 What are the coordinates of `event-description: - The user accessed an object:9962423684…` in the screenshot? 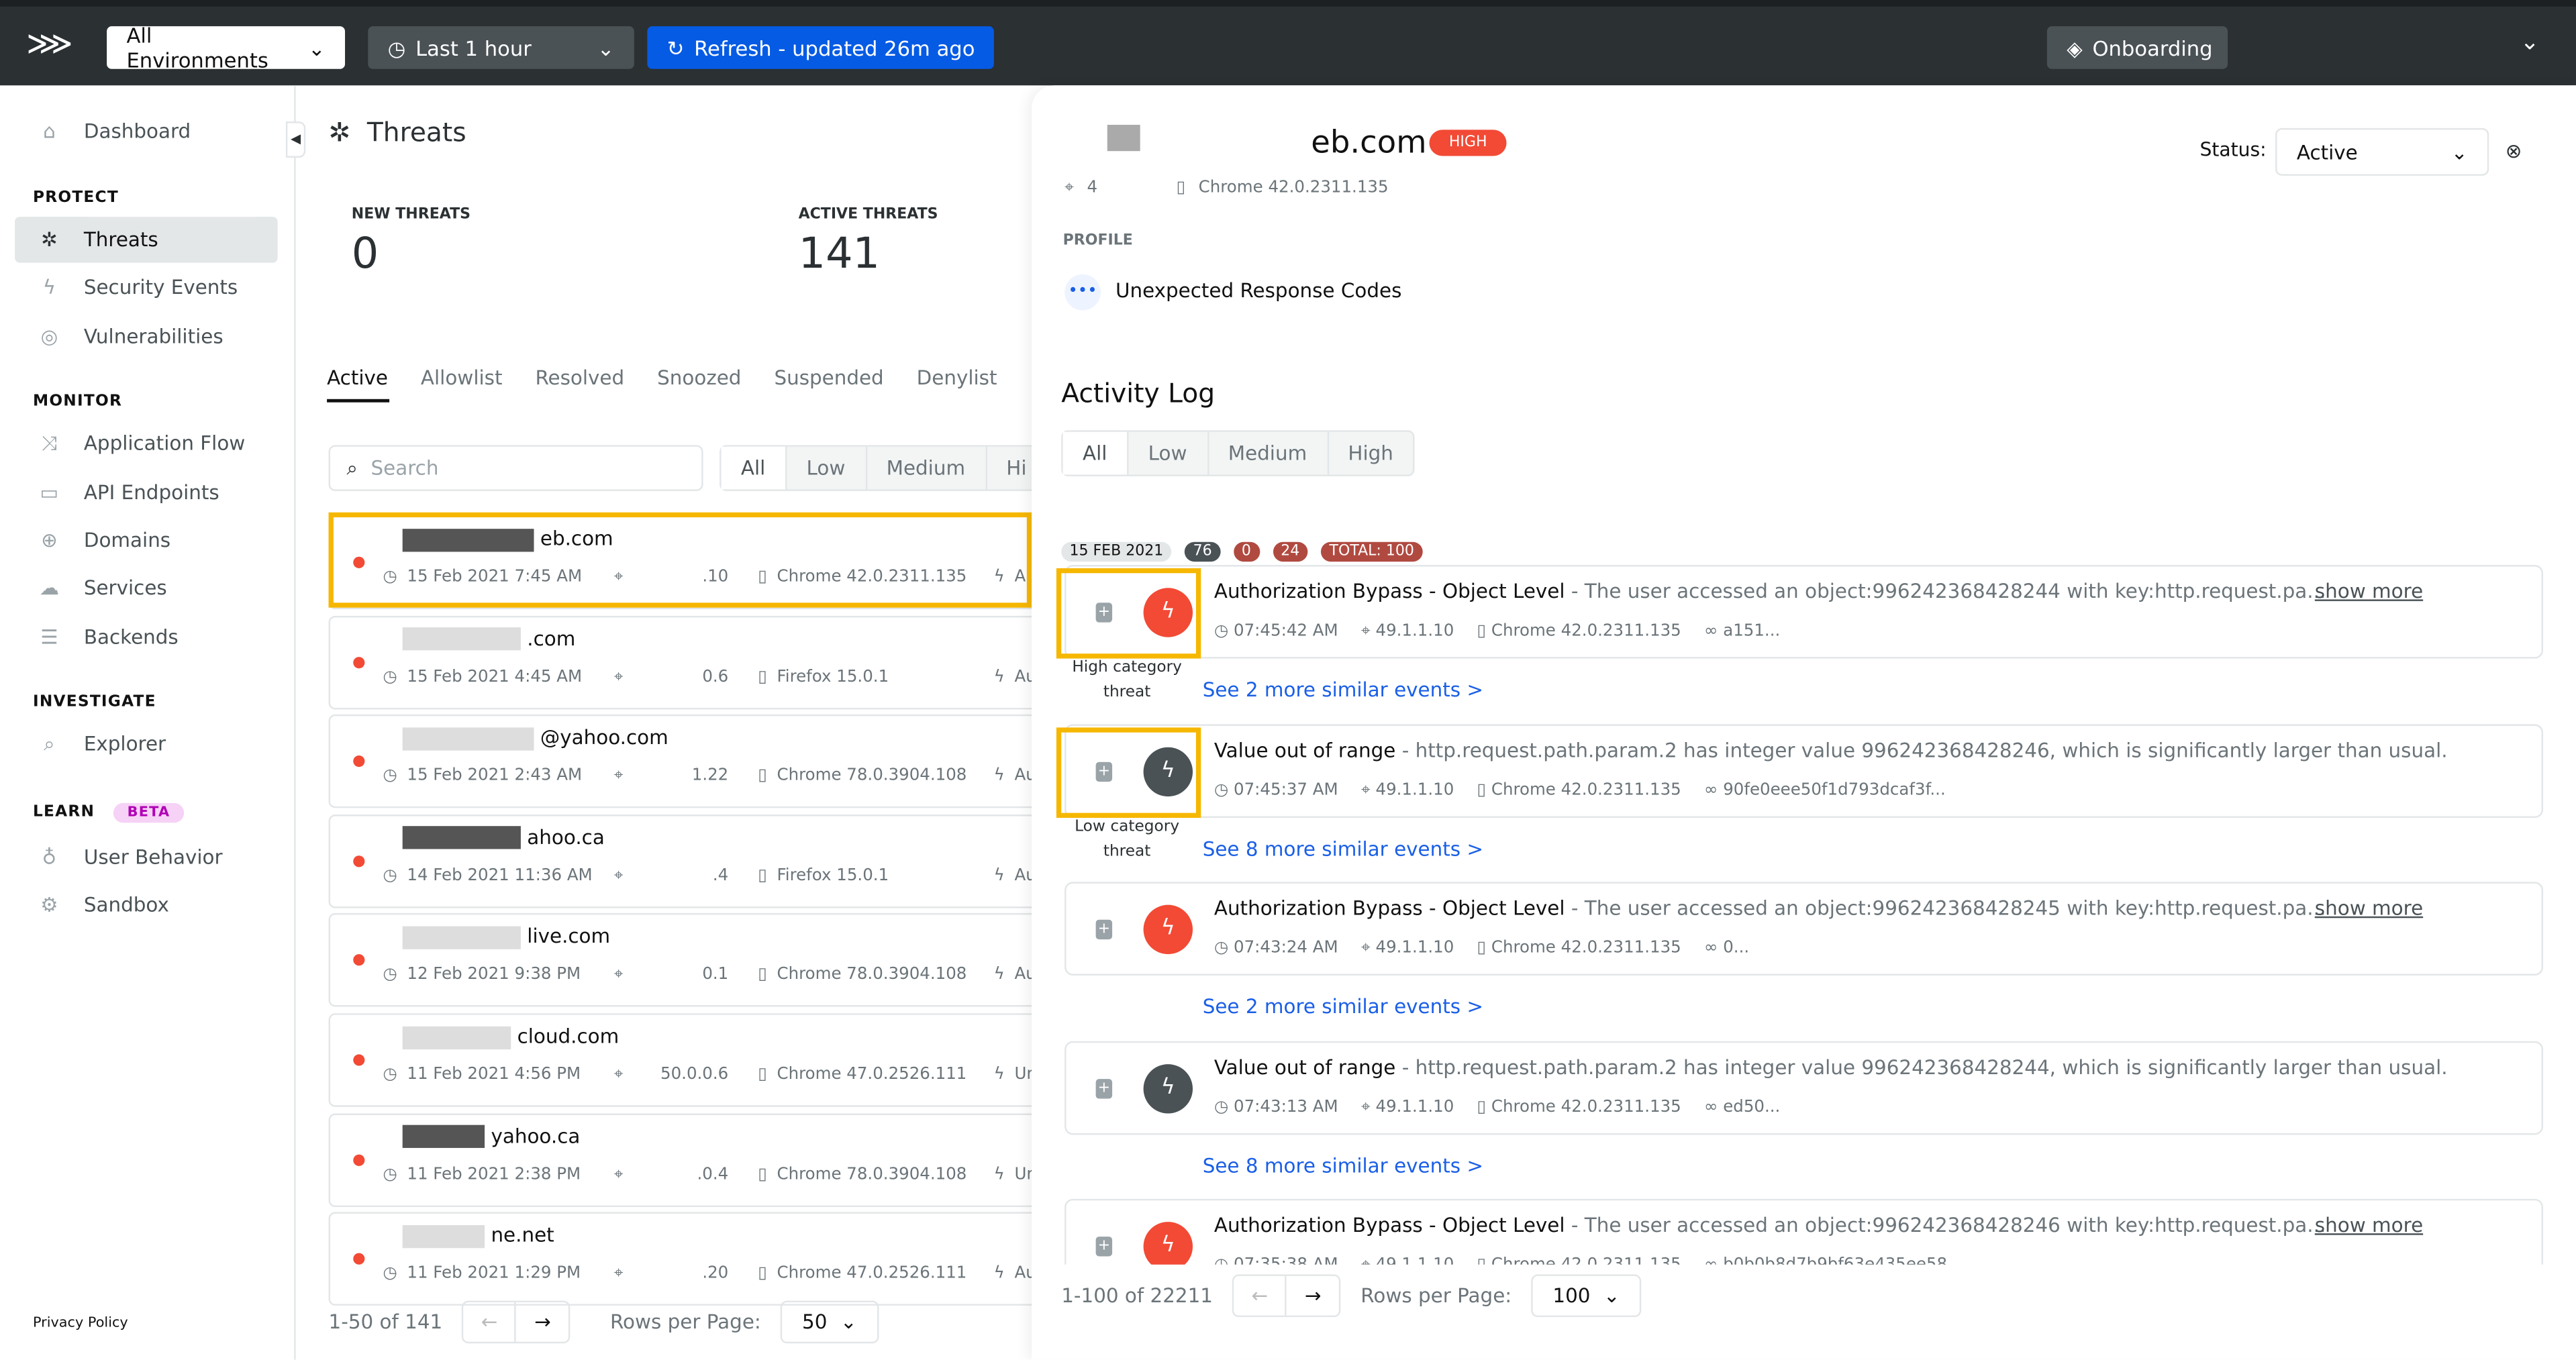 It's located at (1945, 909).